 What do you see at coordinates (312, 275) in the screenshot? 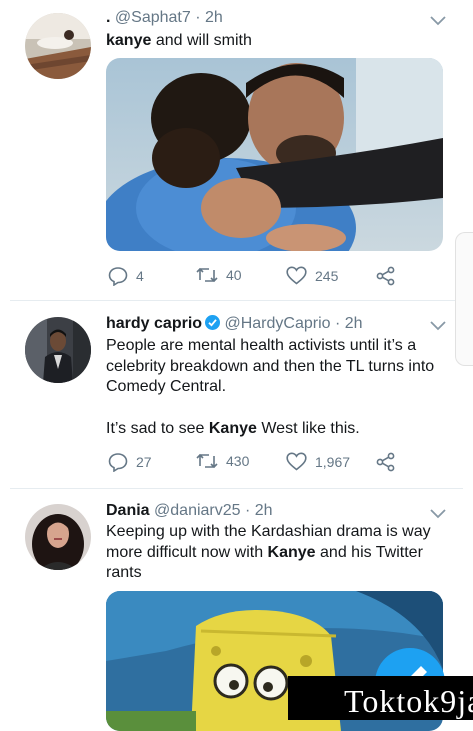
I see `like-button: 245` at bounding box center [312, 275].